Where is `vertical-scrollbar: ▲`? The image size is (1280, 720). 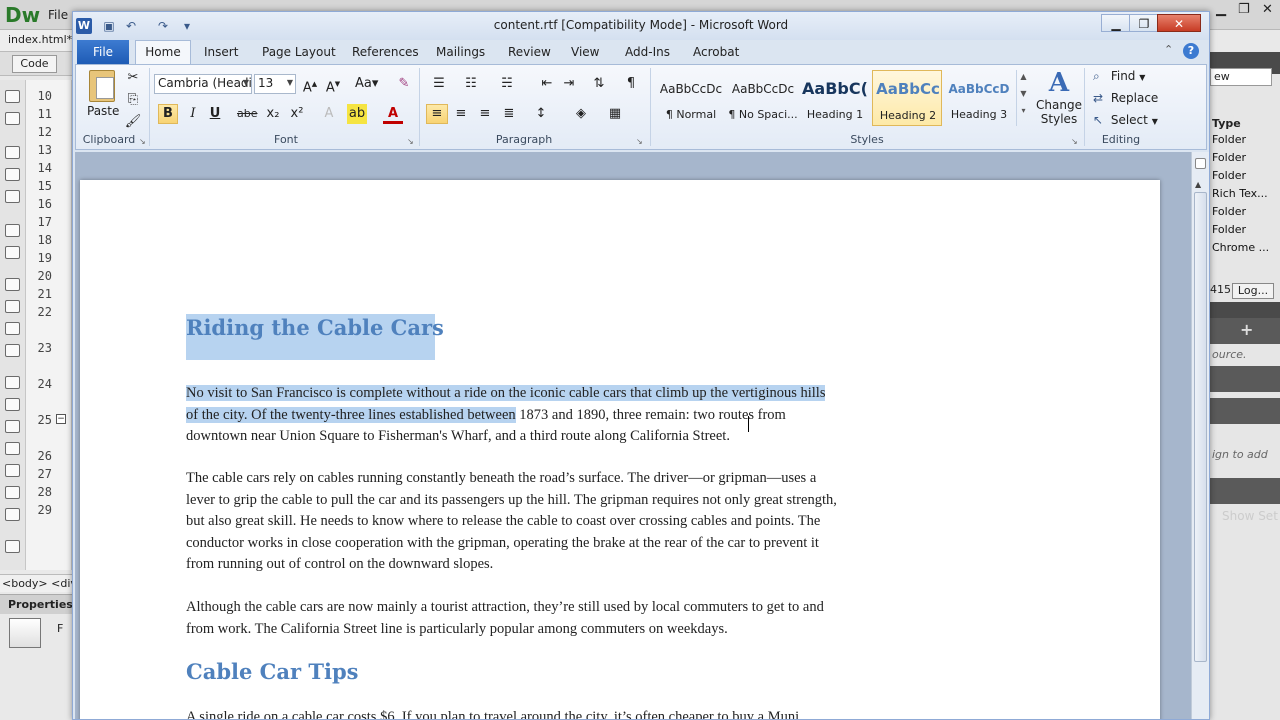
vertical-scrollbar: ▲ is located at coordinates (1200, 435).